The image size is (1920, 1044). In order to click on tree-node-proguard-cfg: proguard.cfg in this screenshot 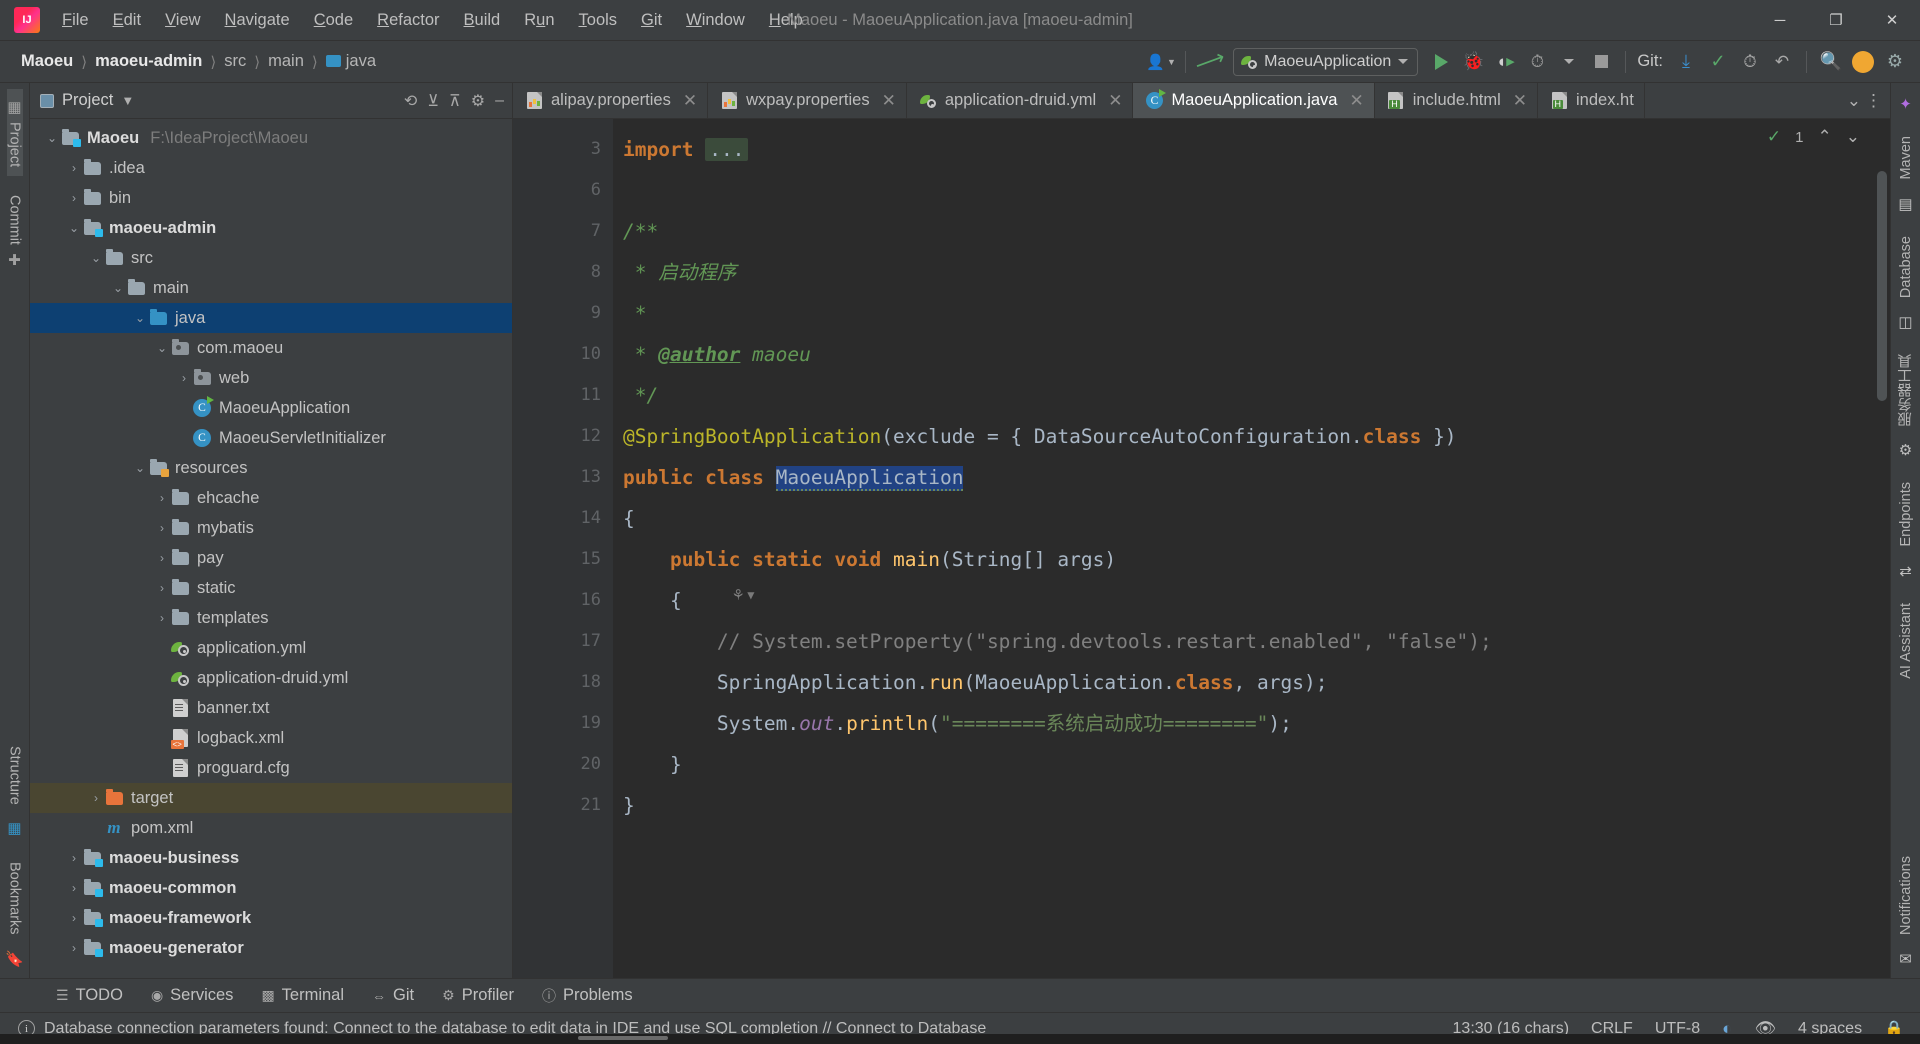, I will do `click(271, 768)`.